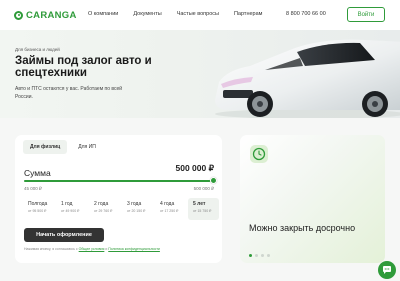  I want to click on slider-fill, so click(119, 181).